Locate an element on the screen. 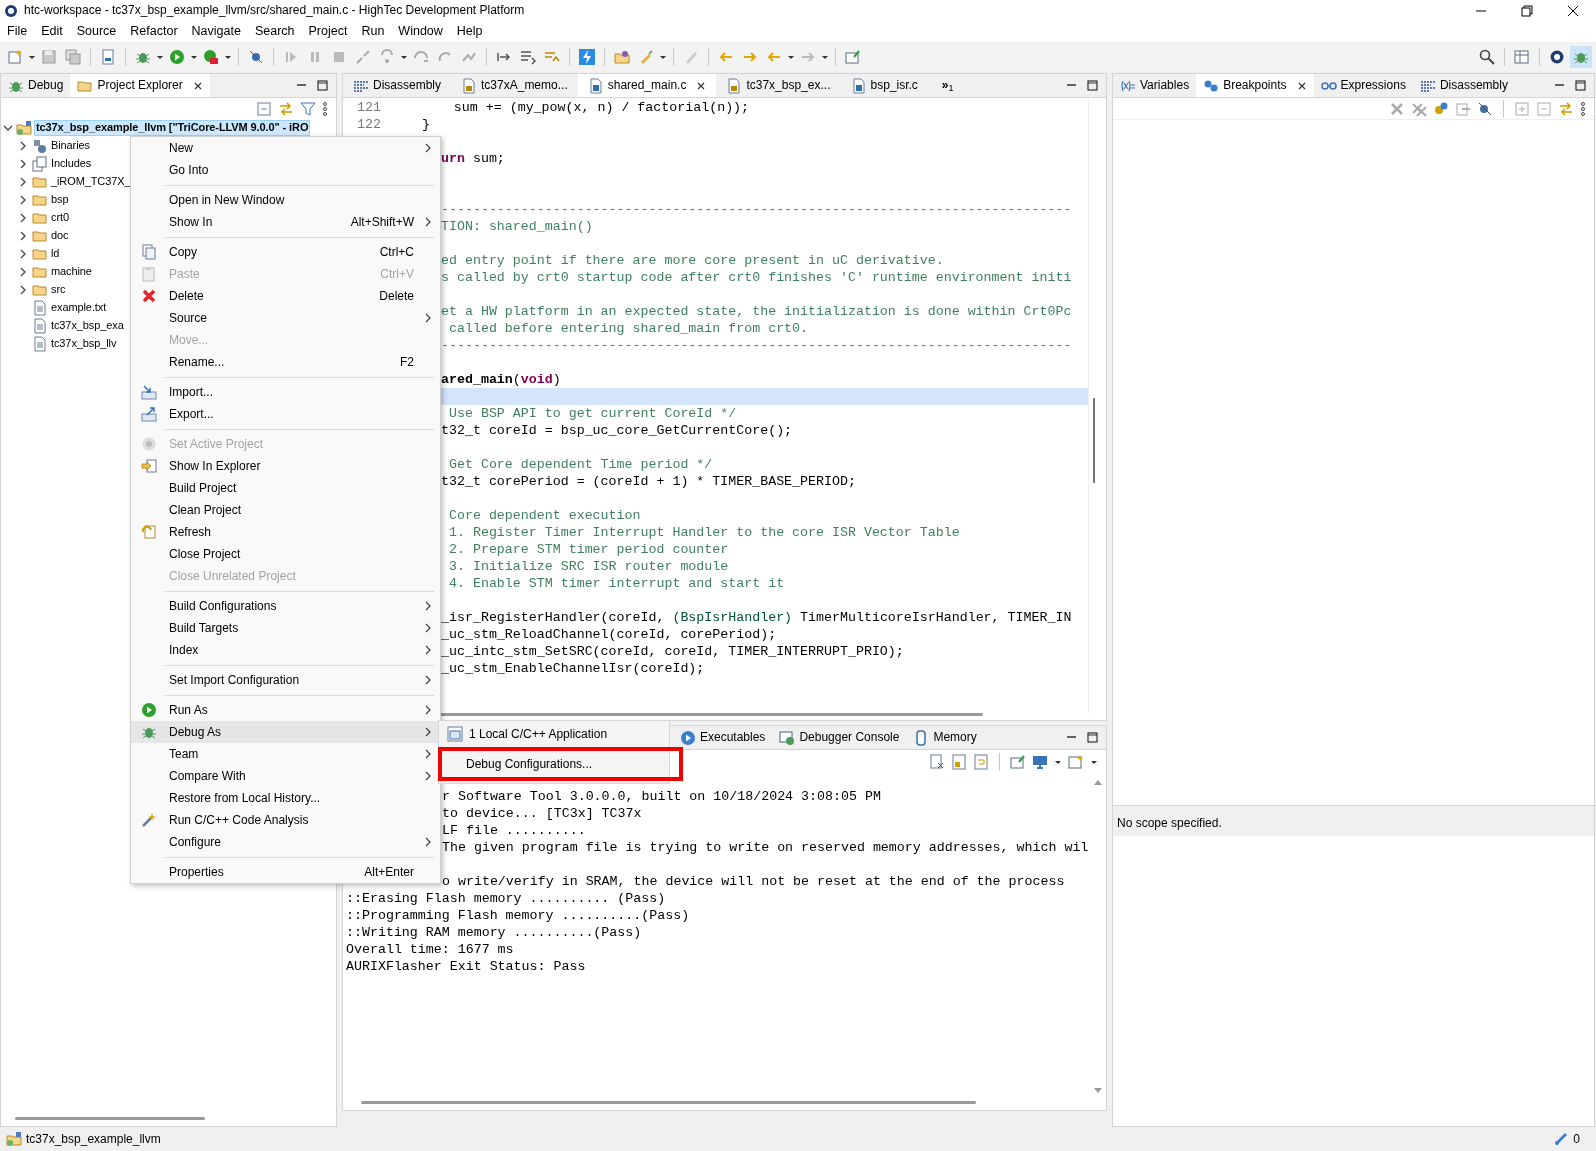  play-icon is located at coordinates (177, 56).